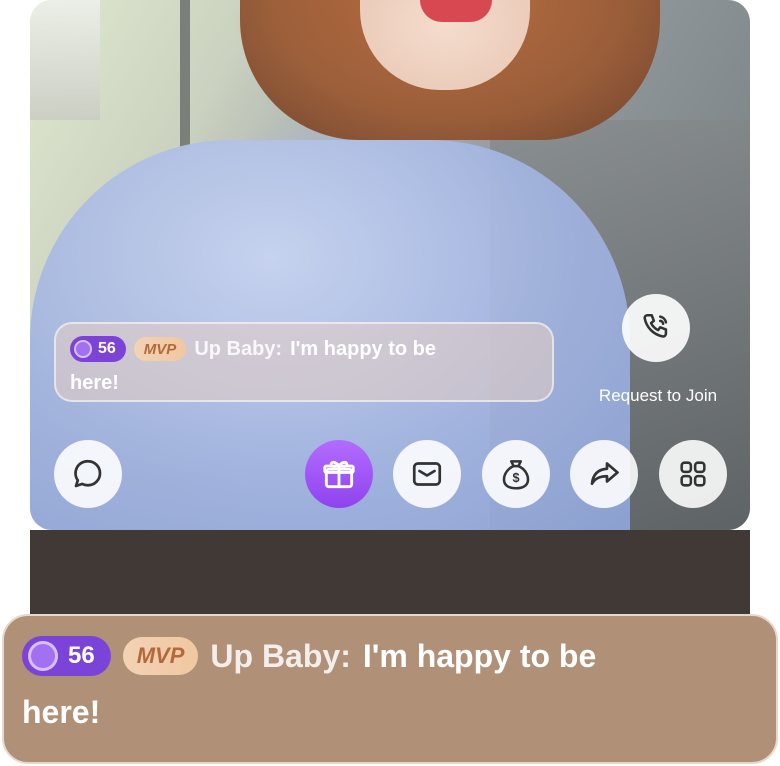 The width and height of the screenshot is (780, 766). I want to click on message-button, so click(427, 474).